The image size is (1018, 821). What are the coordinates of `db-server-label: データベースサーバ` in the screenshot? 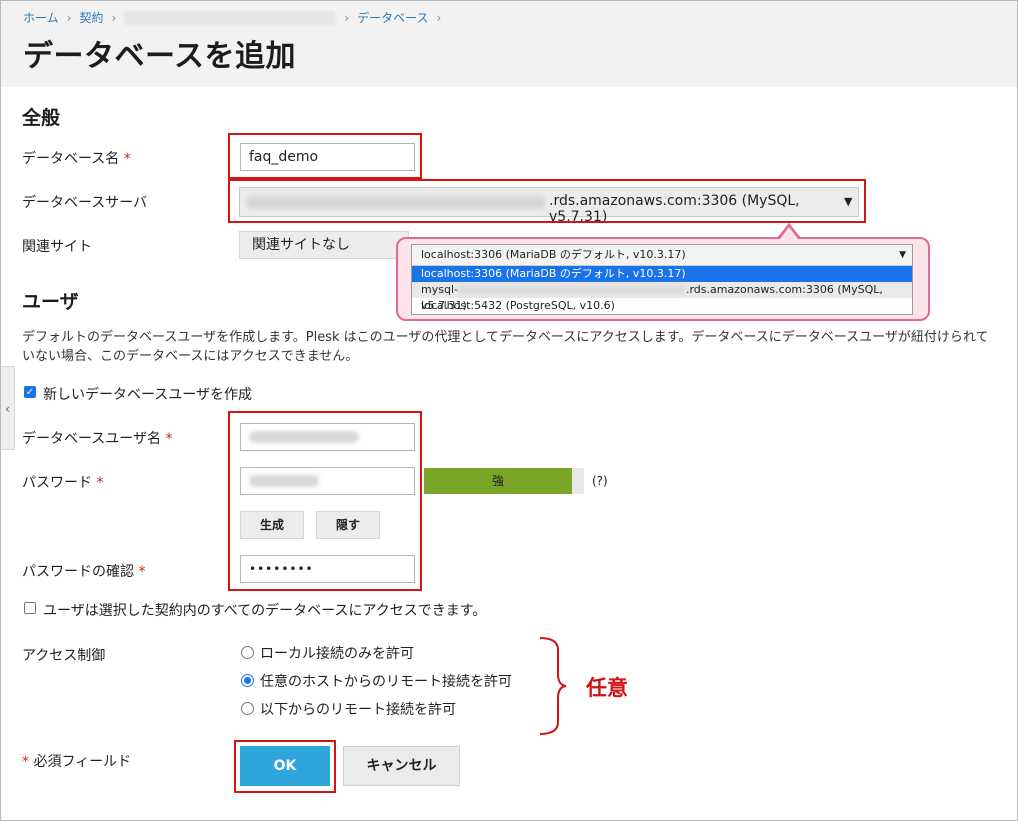 It's located at (85, 203).